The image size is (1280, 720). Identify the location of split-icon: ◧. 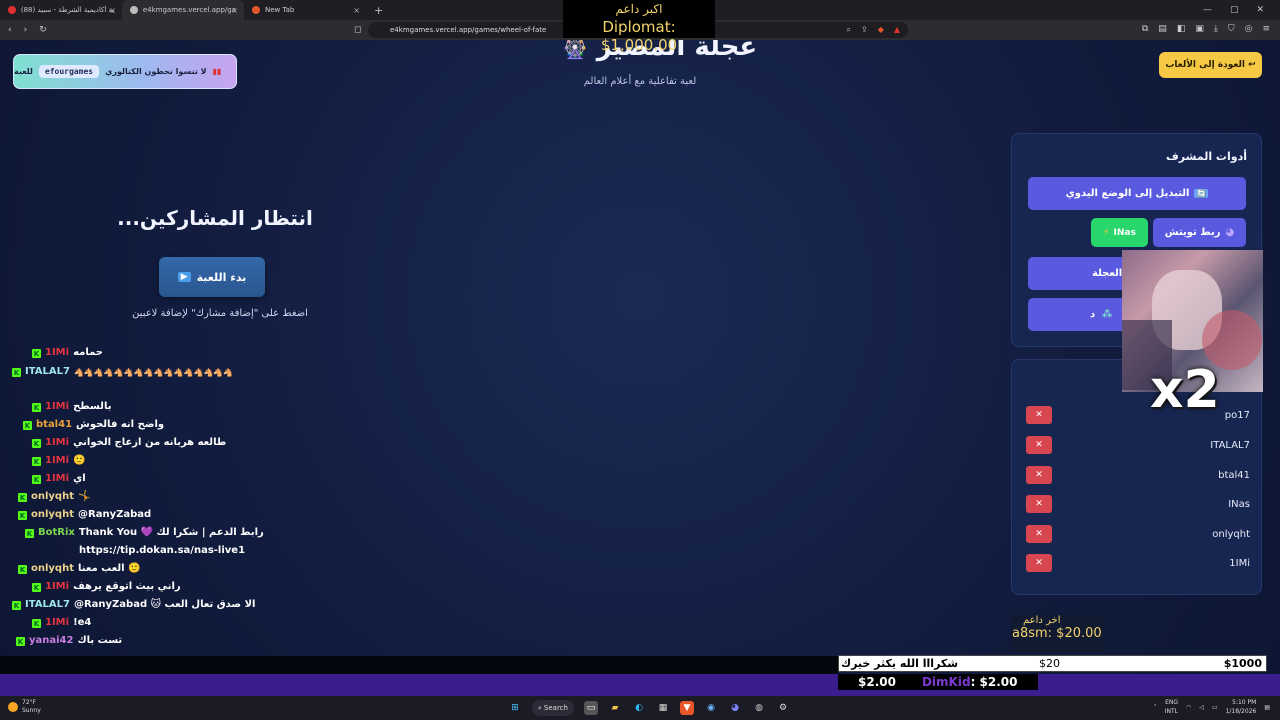
(1181, 29).